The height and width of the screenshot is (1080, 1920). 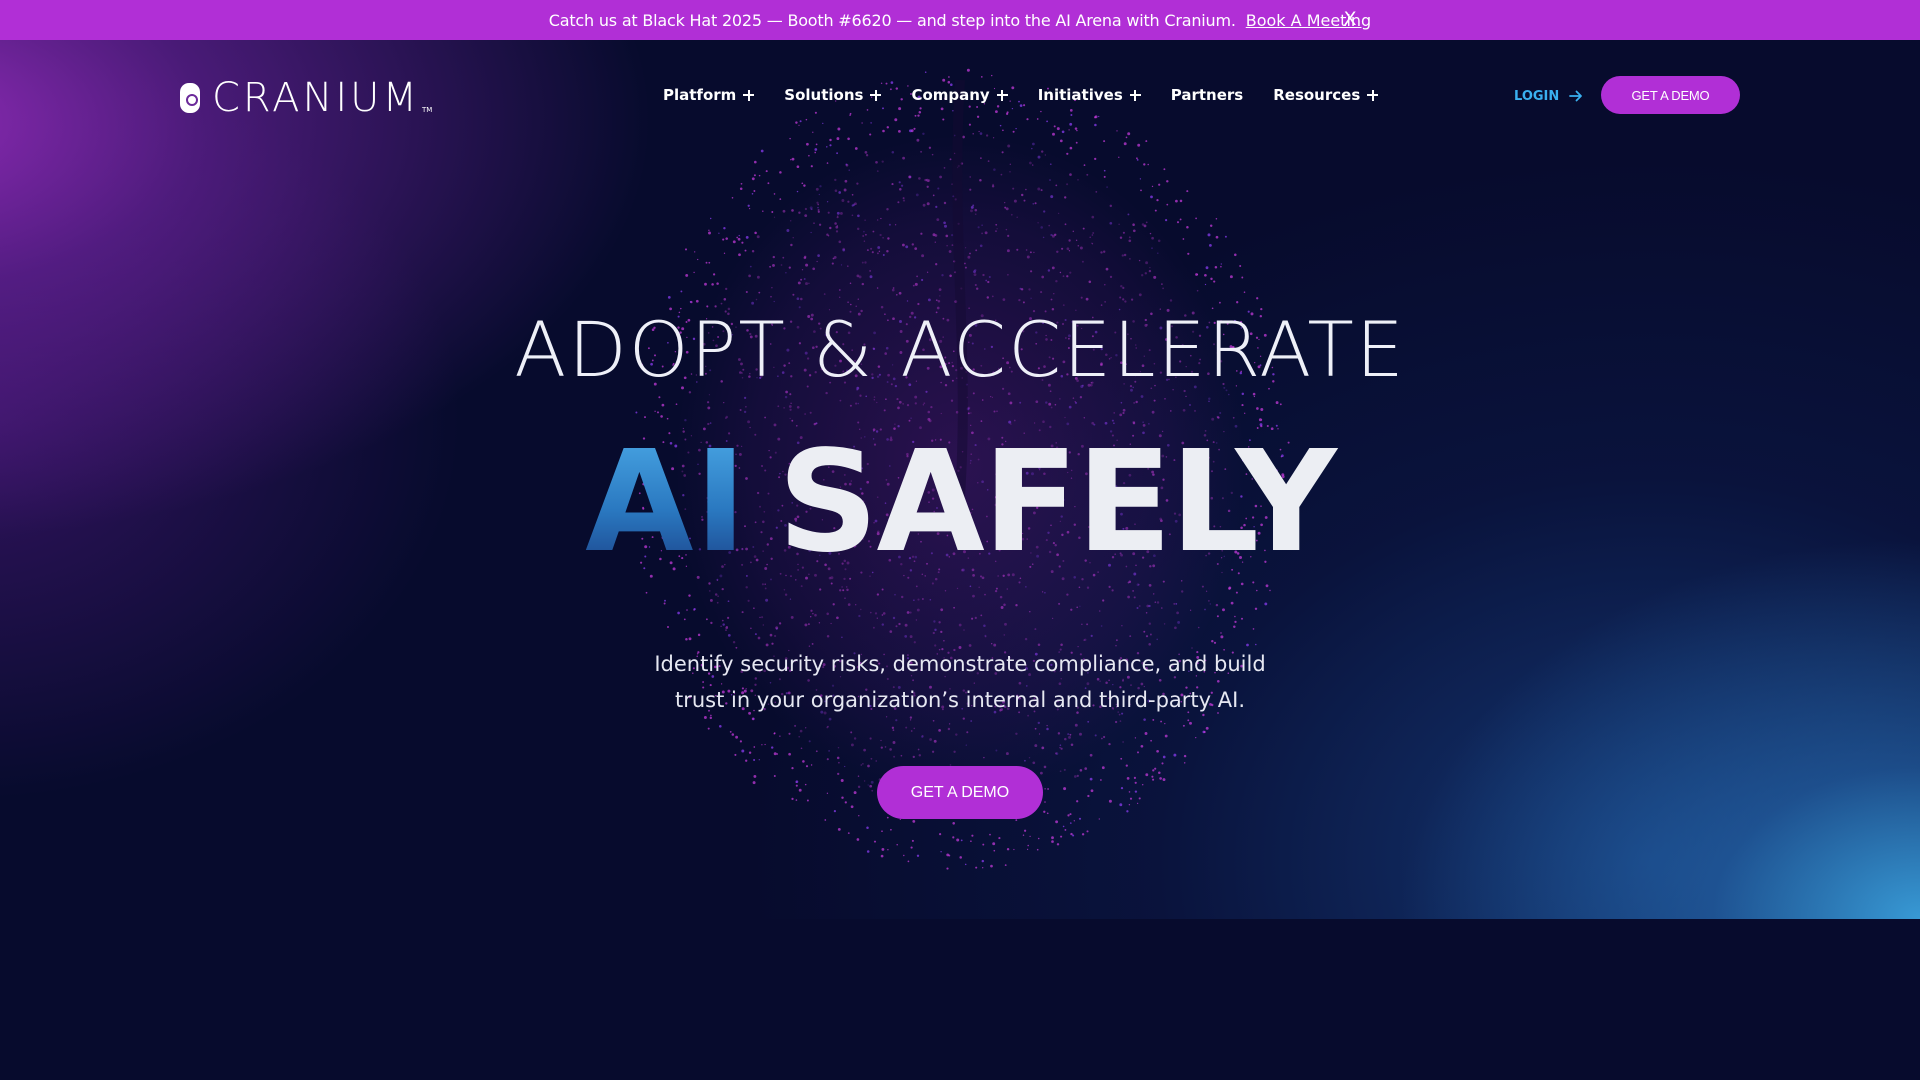 What do you see at coordinates (1537, 96) in the screenshot?
I see `login-label: LOGIN` at bounding box center [1537, 96].